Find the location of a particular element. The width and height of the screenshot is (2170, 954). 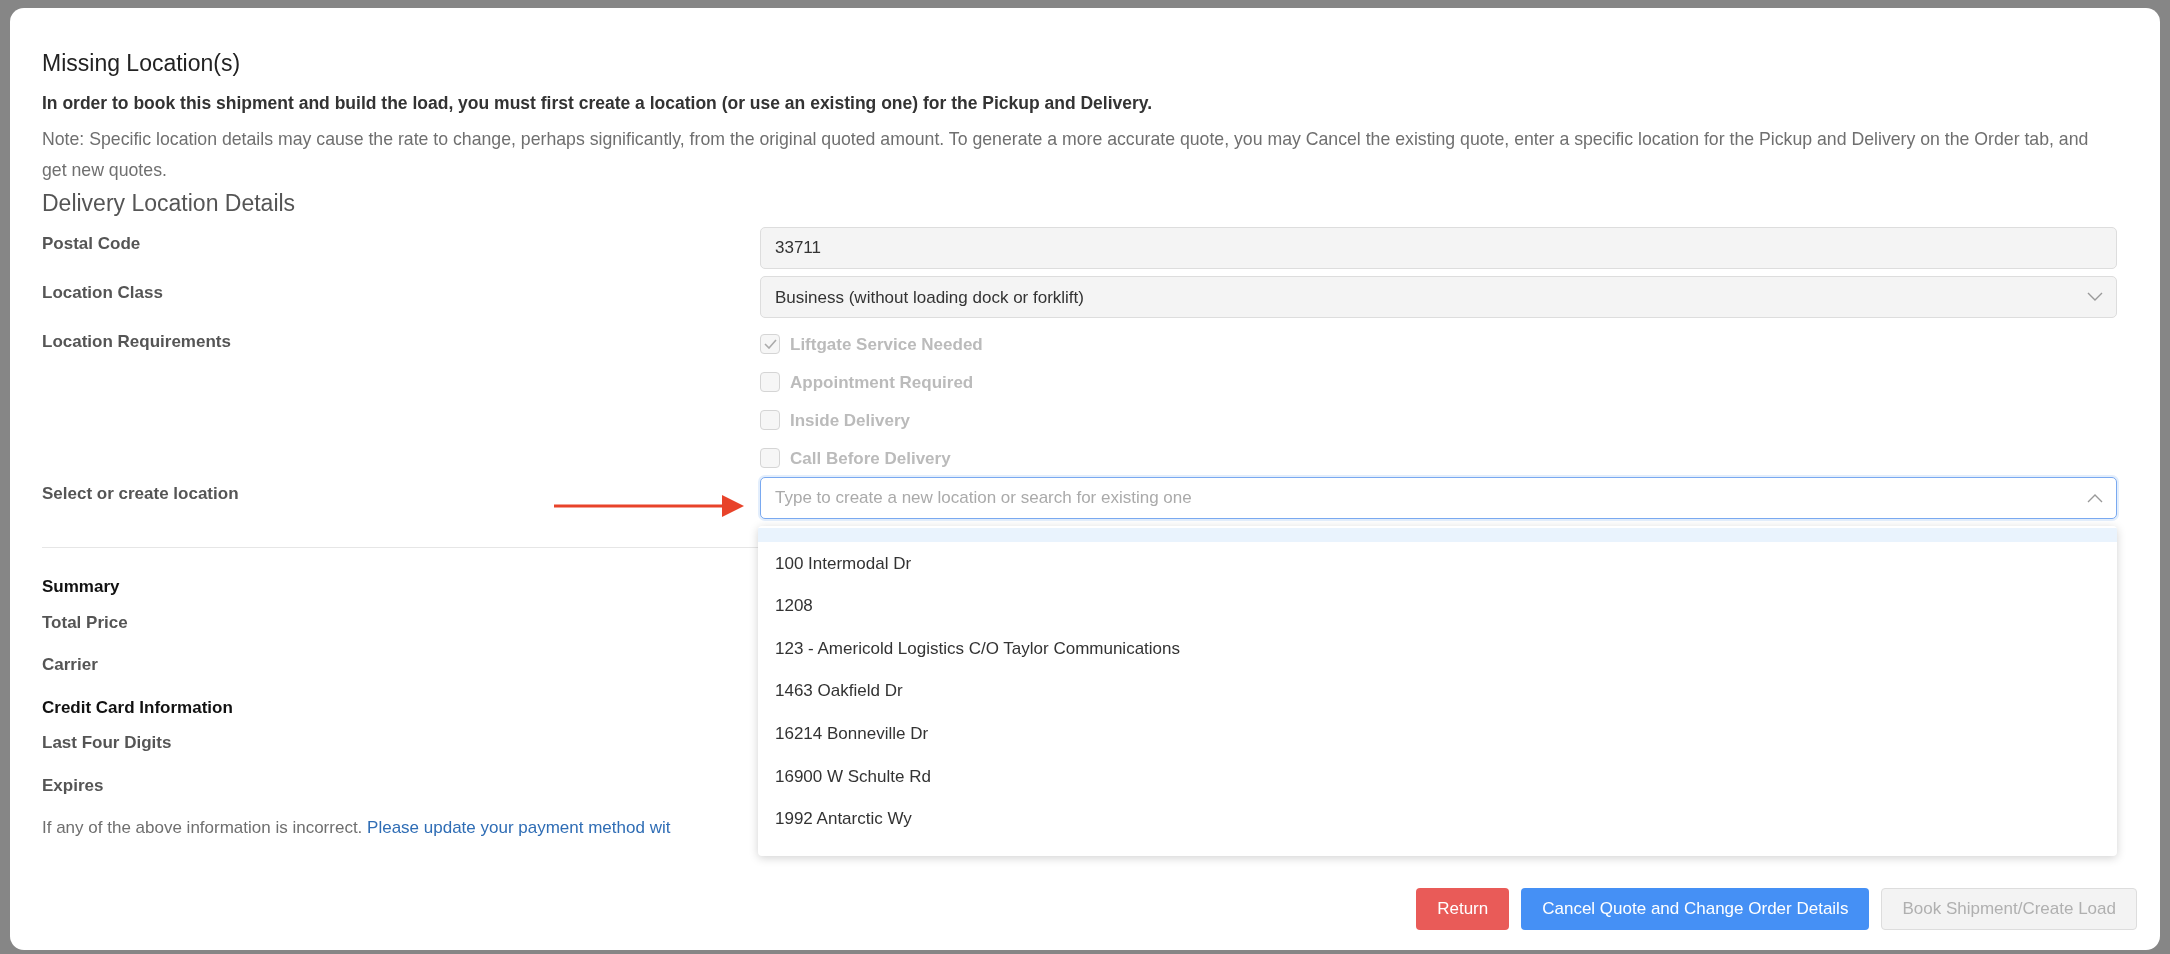

field-label: Select or create location is located at coordinates (140, 494).